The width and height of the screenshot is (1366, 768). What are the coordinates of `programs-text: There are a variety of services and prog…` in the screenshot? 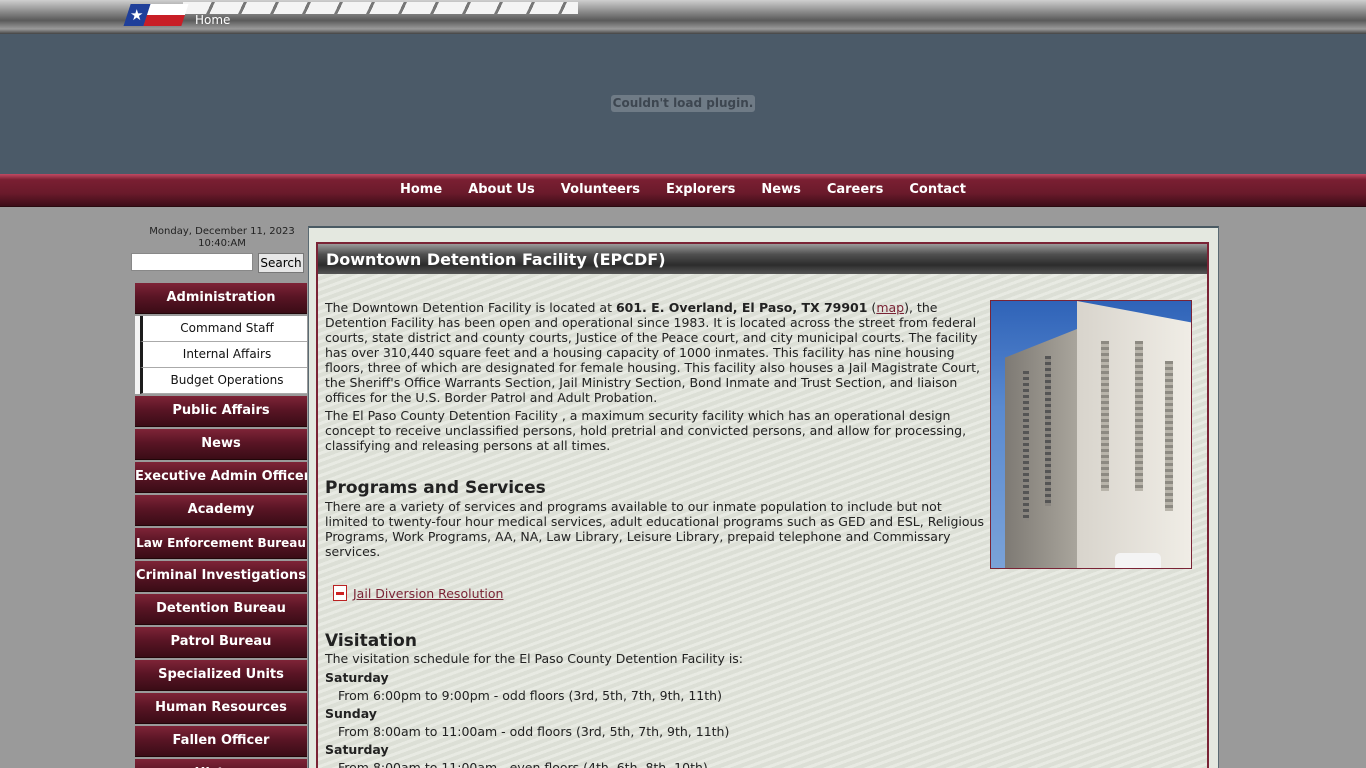 It's located at (654, 529).